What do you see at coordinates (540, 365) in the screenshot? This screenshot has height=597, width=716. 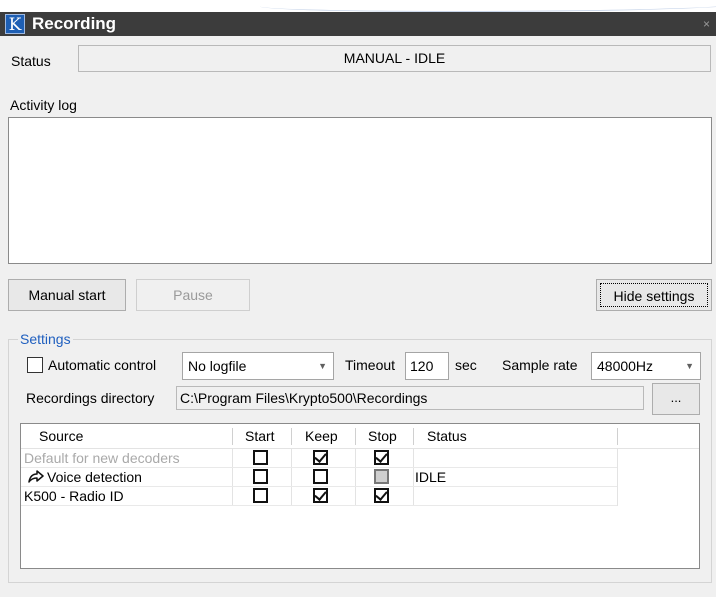 I see `sample-rate-label: Sample rate` at bounding box center [540, 365].